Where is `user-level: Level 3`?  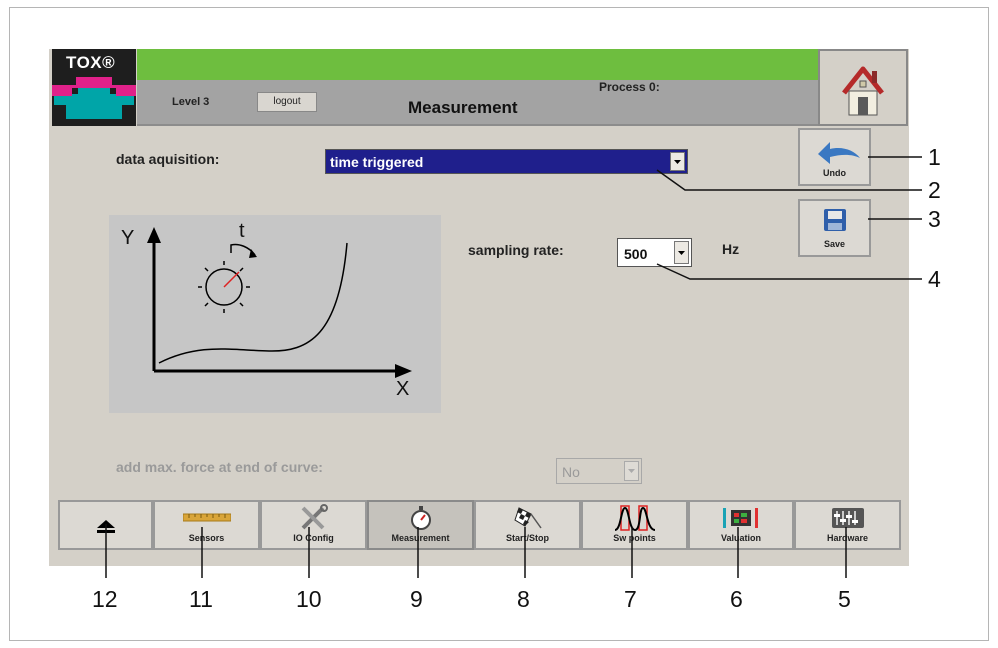
user-level: Level 3 is located at coordinates (191, 102).